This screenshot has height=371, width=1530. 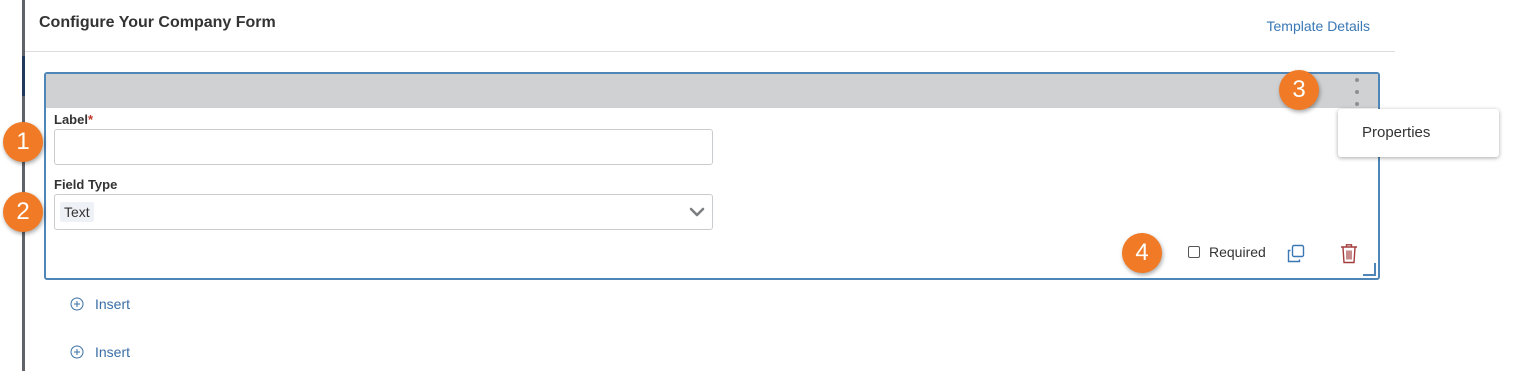 I want to click on required-asterisk: *, so click(x=90, y=119).